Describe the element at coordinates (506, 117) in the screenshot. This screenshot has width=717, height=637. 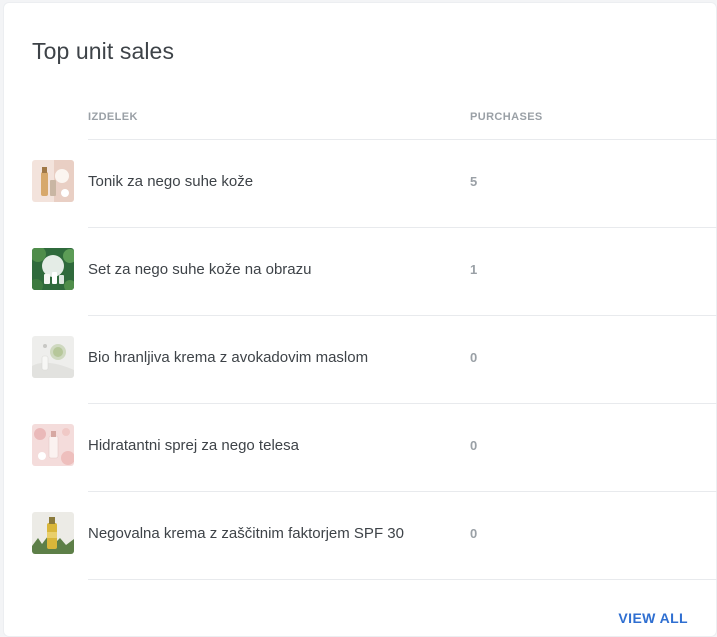
I see `column-header-purchases: PURCHASES` at that location.